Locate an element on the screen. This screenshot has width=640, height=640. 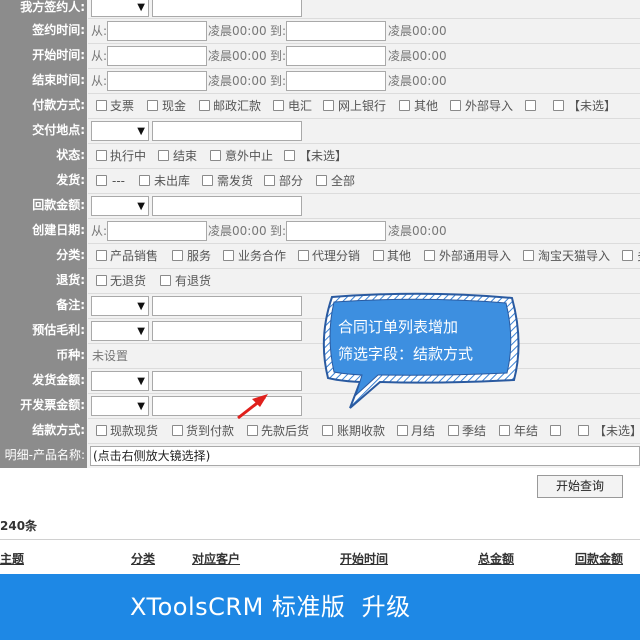
promo-banner: XToolsCRM 标准版 升级 is located at coordinates (320, 607).